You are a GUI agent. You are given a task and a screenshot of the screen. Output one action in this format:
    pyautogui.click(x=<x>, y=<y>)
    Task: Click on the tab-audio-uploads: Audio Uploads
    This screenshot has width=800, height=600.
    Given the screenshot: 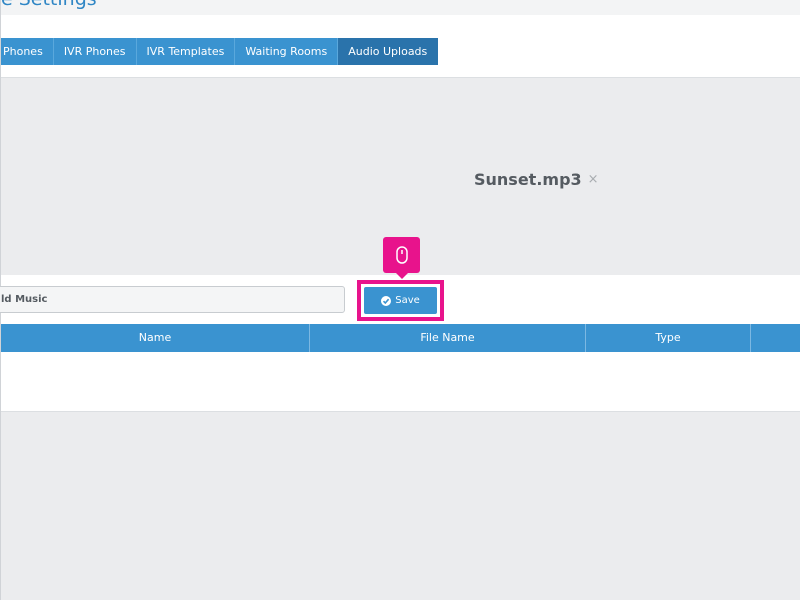 What is the action you would take?
    pyautogui.click(x=388, y=51)
    